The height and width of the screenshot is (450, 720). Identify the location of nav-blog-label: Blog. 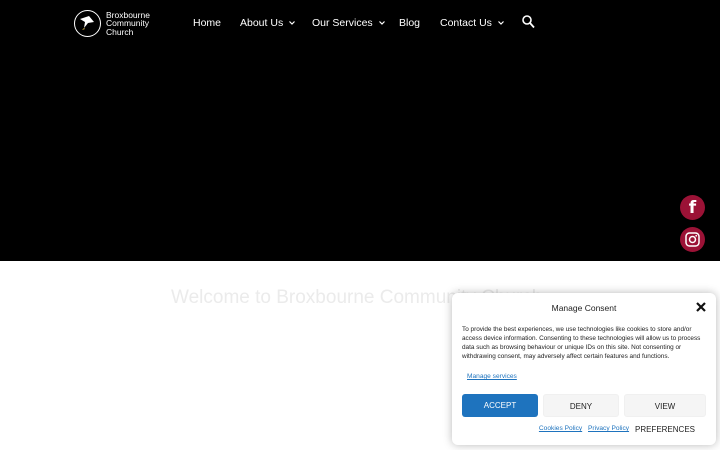
(410, 23).